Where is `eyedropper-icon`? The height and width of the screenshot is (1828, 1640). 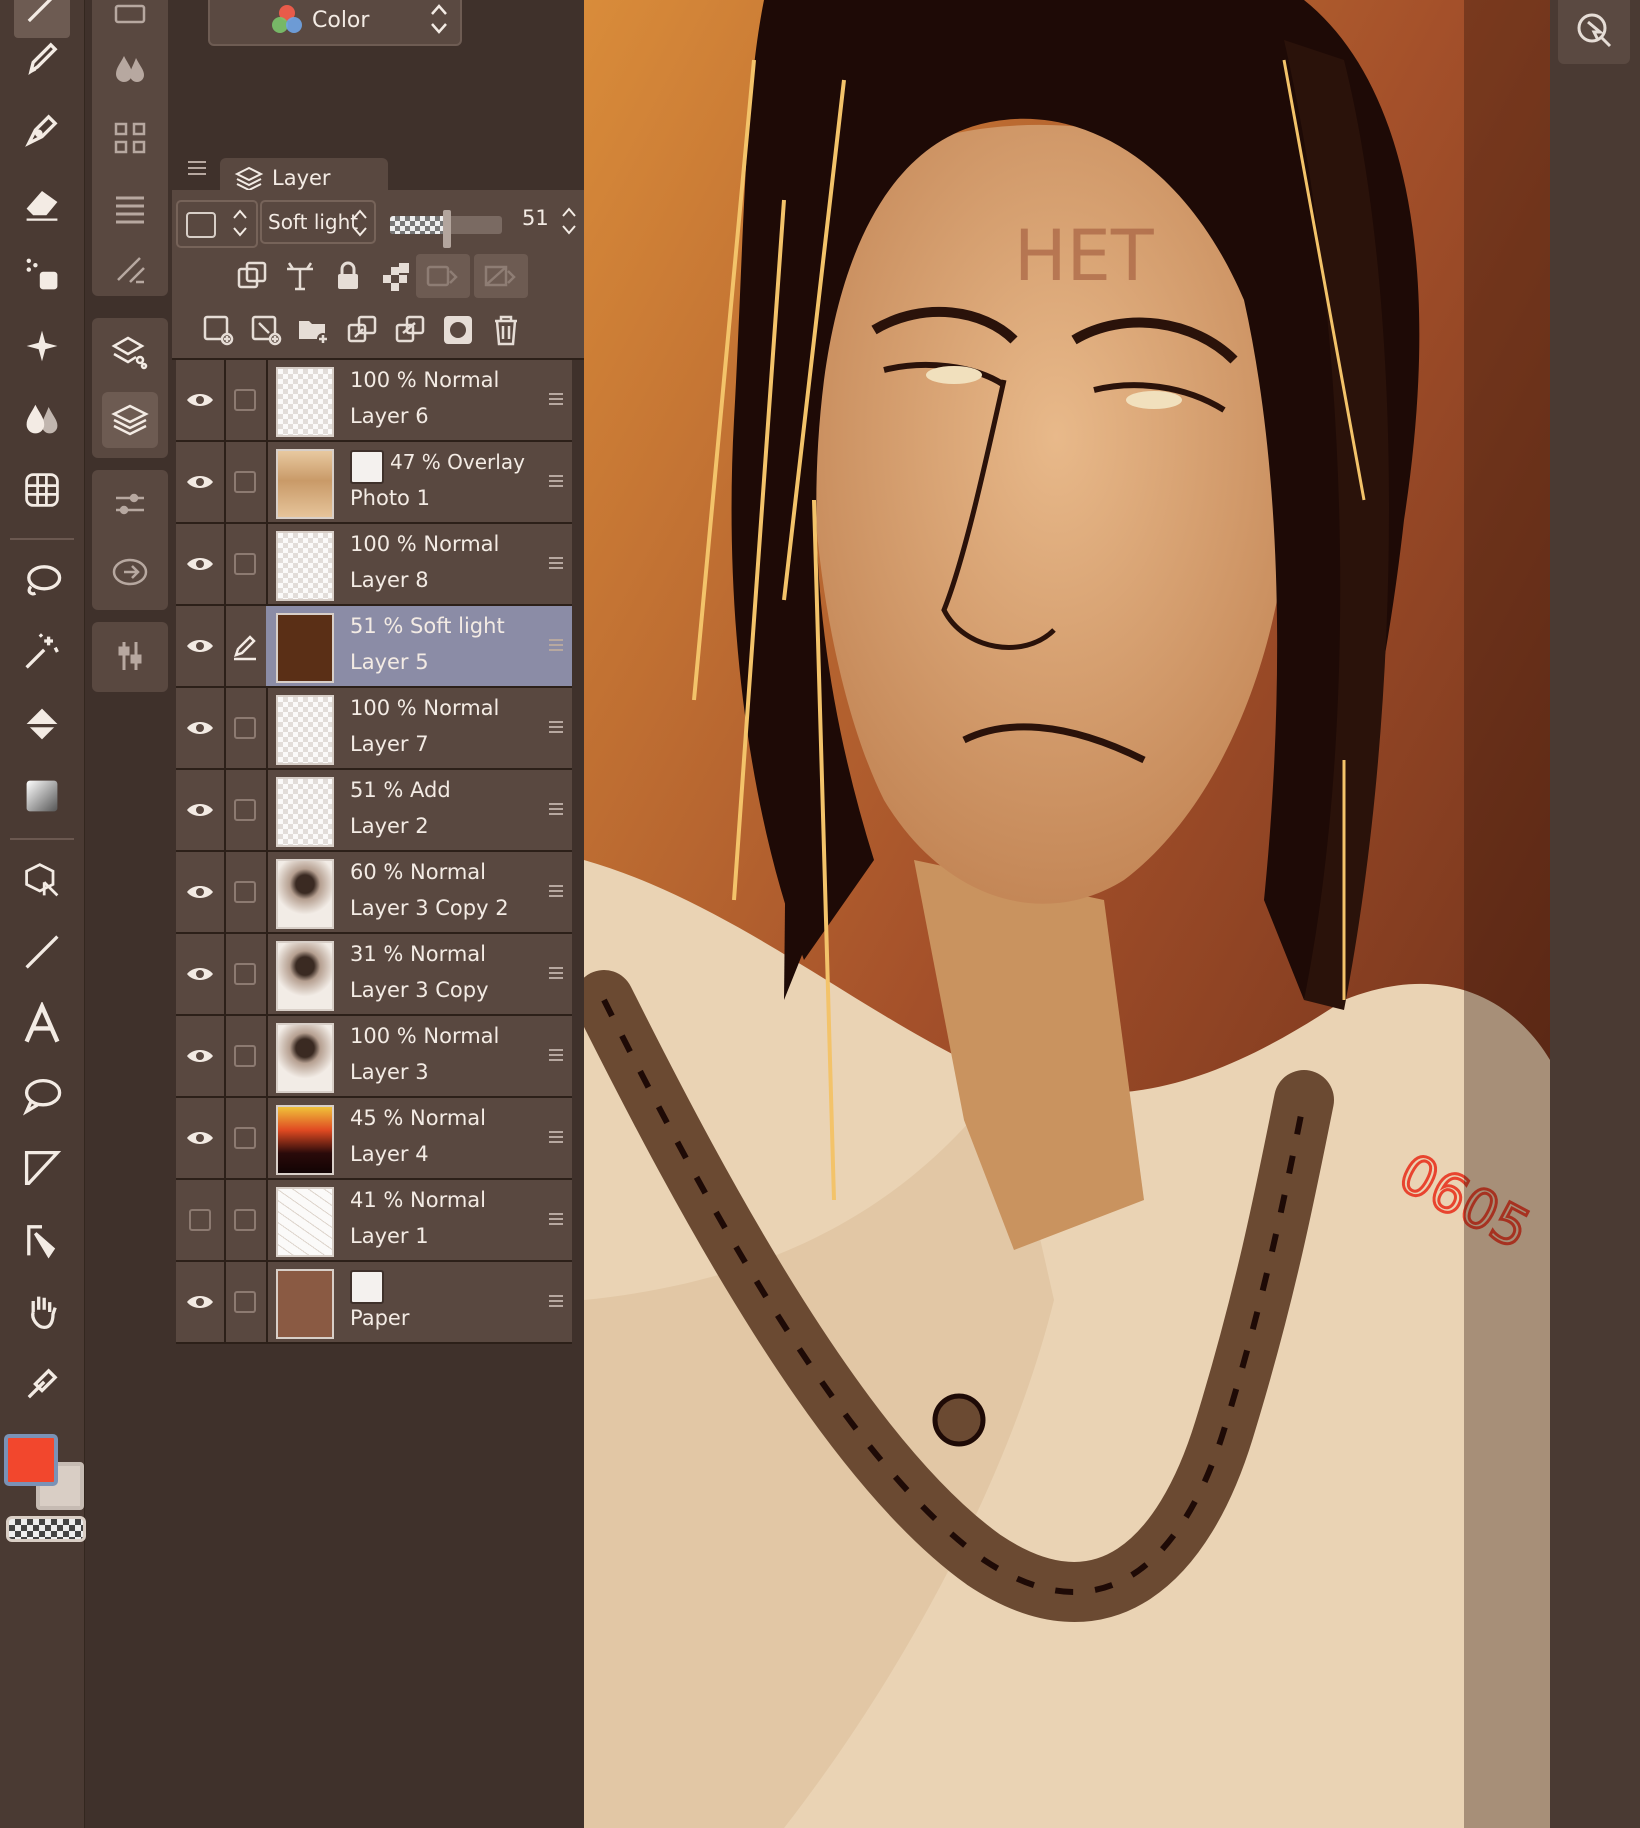
eyedropper-icon is located at coordinates (42, 1384).